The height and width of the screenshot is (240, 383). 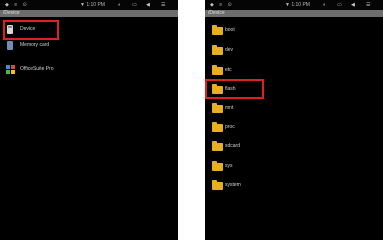 What do you see at coordinates (228, 70) in the screenshot?
I see `item-label: etc` at bounding box center [228, 70].